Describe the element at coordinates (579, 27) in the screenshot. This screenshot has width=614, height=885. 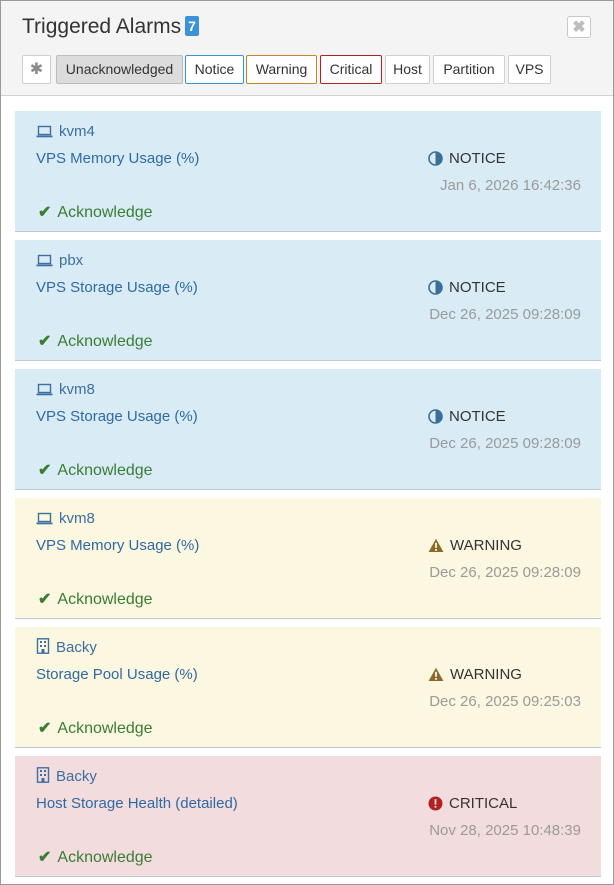
I see `close-icon: ✖` at that location.